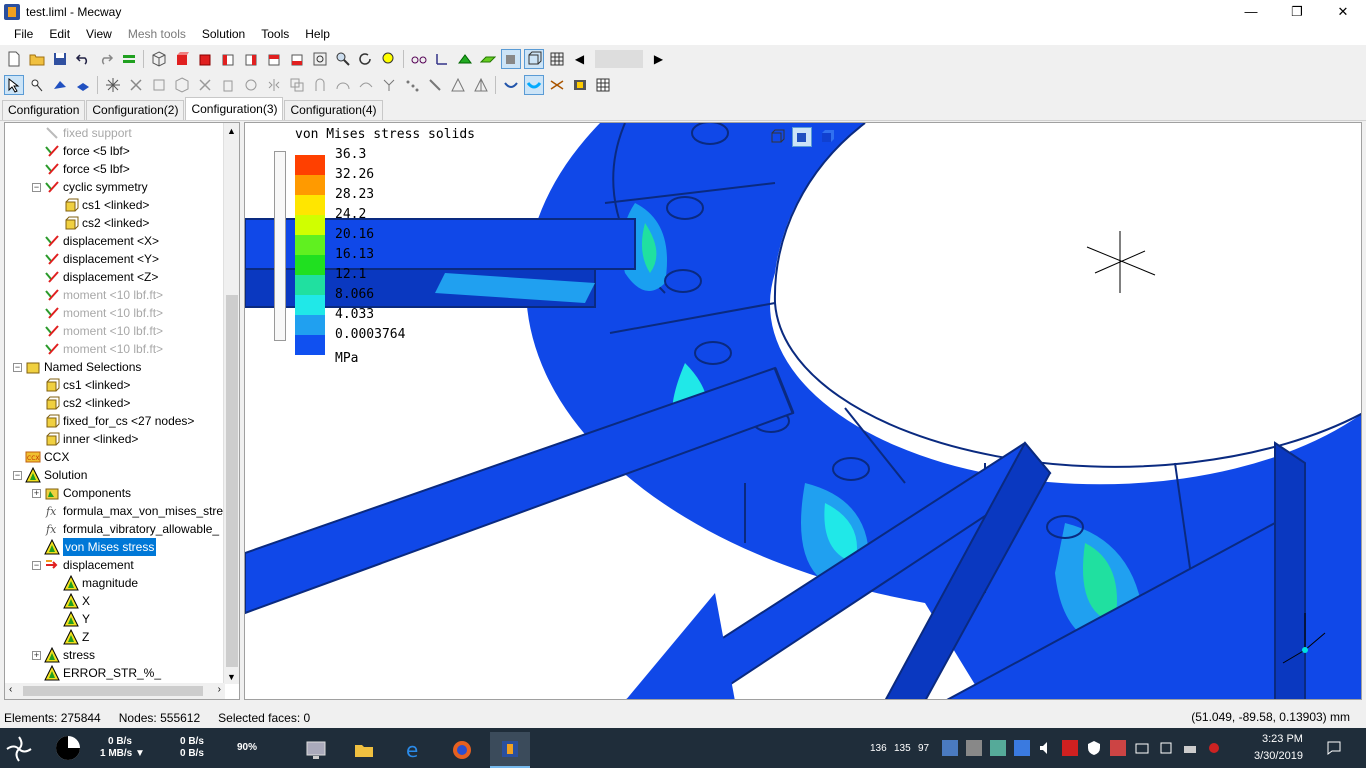  Describe the element at coordinates (83, 85) in the screenshot. I see `select-faces-icon` at that location.